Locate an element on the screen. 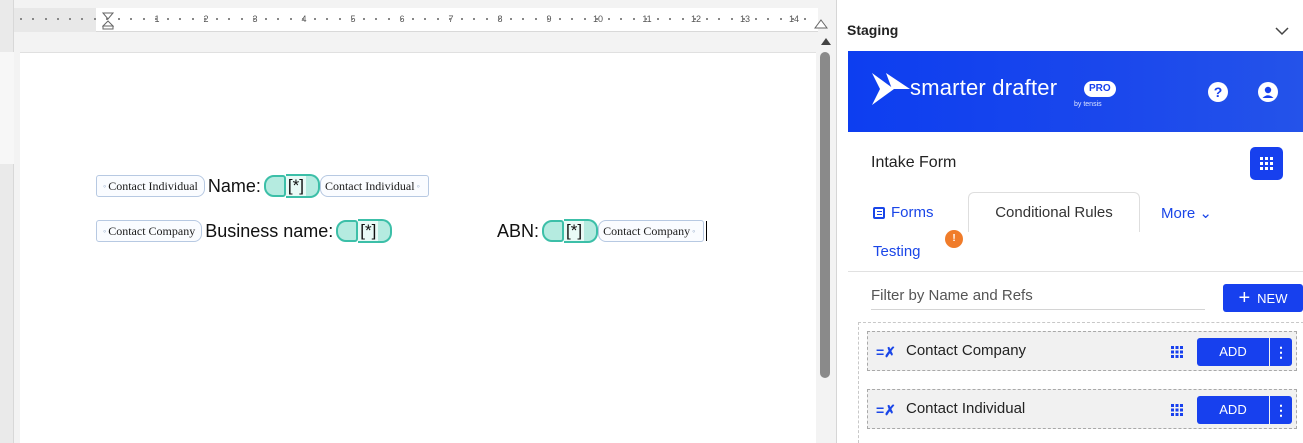  tab-more: More ⌄ is located at coordinates (1186, 213).